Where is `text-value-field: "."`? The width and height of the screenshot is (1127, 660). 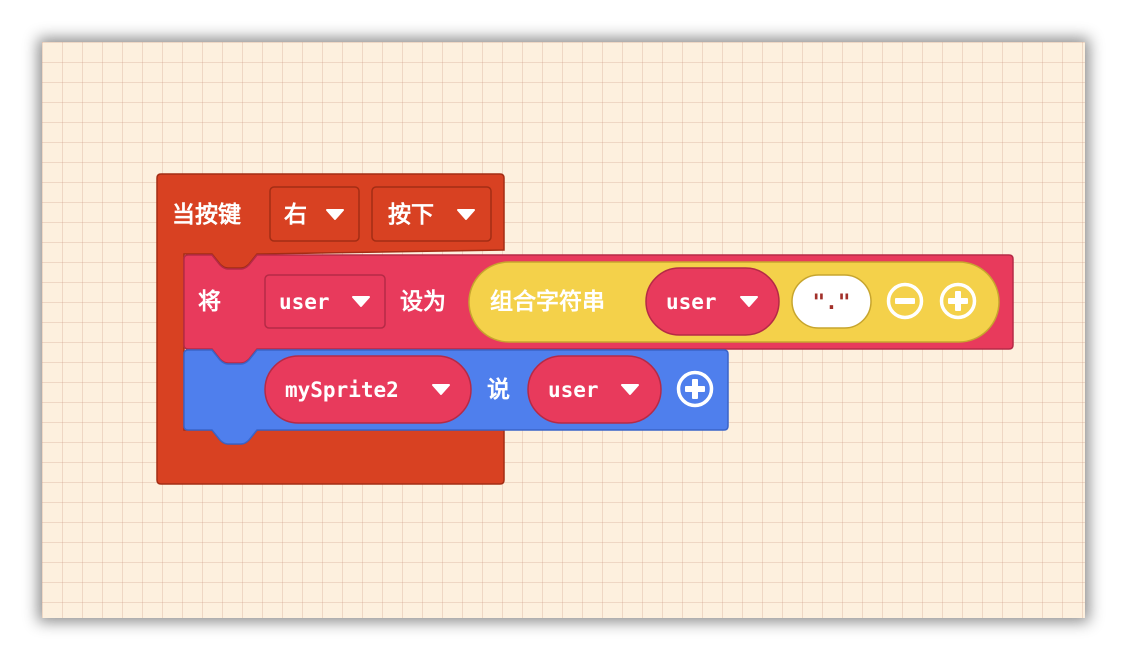
text-value-field: "." is located at coordinates (831, 301).